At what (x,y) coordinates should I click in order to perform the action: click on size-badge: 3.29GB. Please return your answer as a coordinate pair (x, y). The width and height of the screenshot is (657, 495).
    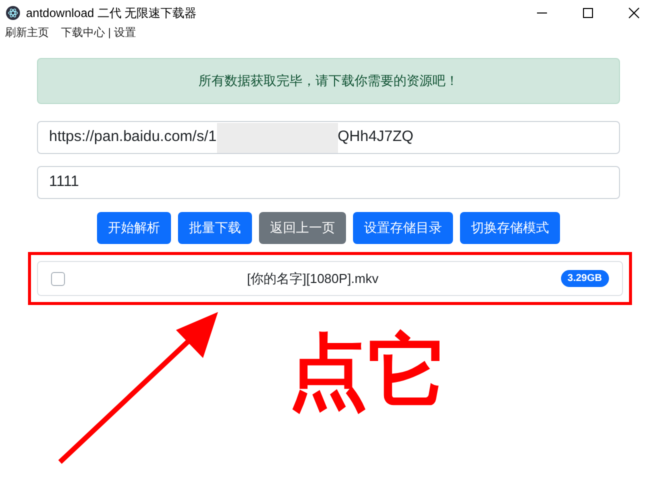
    Looking at the image, I should click on (584, 278).